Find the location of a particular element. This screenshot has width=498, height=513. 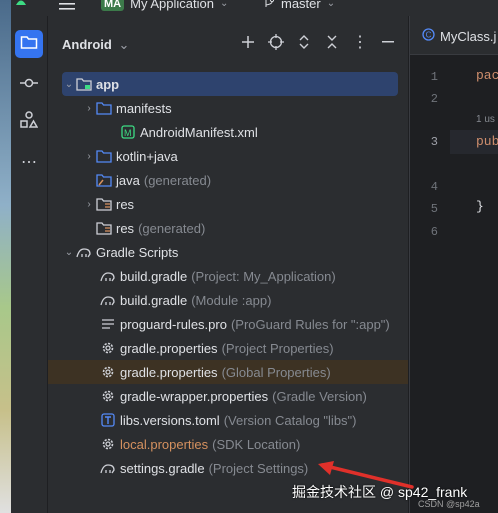

tree-item-label: java is located at coordinates (128, 180).